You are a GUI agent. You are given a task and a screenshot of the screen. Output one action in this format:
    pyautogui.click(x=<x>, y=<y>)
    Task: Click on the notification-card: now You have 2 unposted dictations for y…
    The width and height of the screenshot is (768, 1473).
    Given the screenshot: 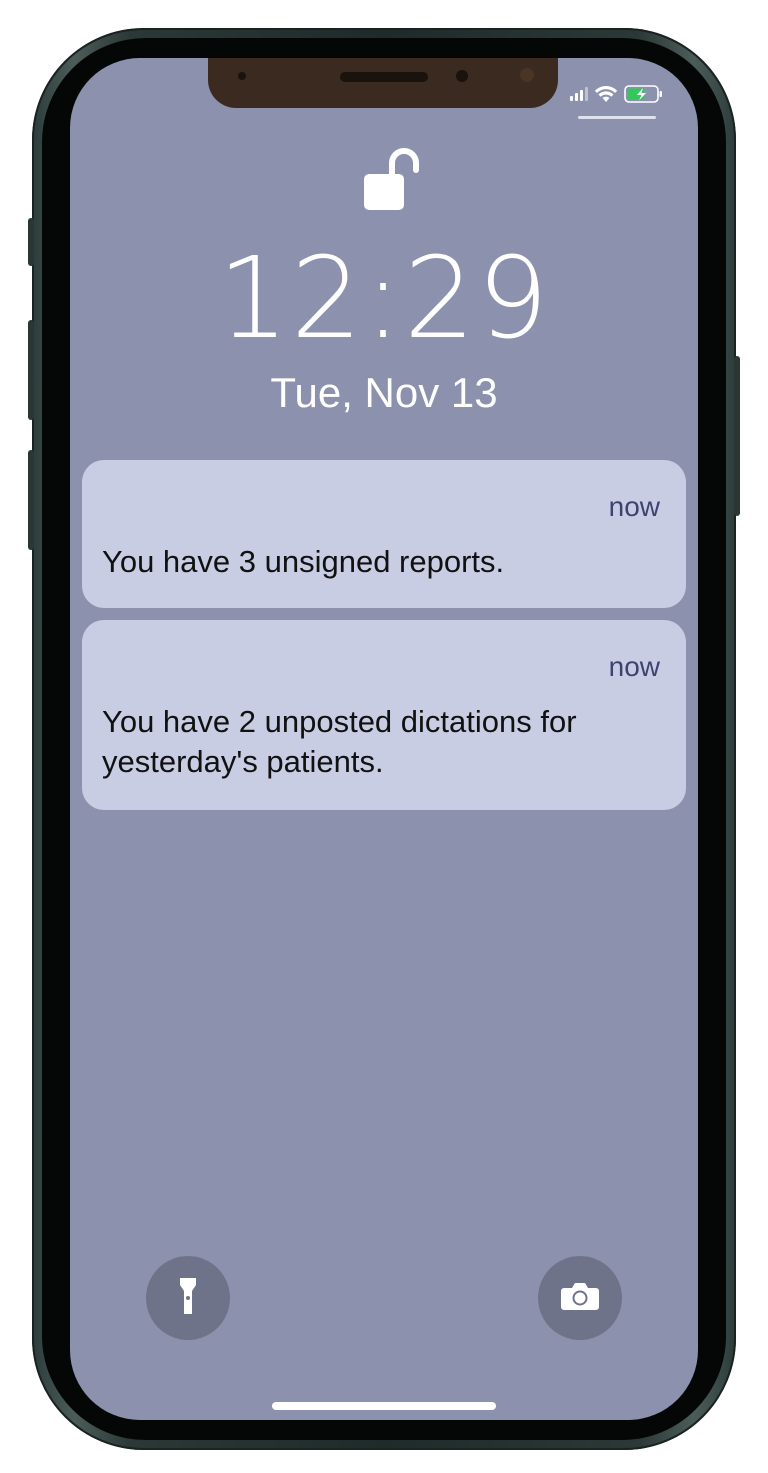 What is the action you would take?
    pyautogui.click(x=384, y=715)
    